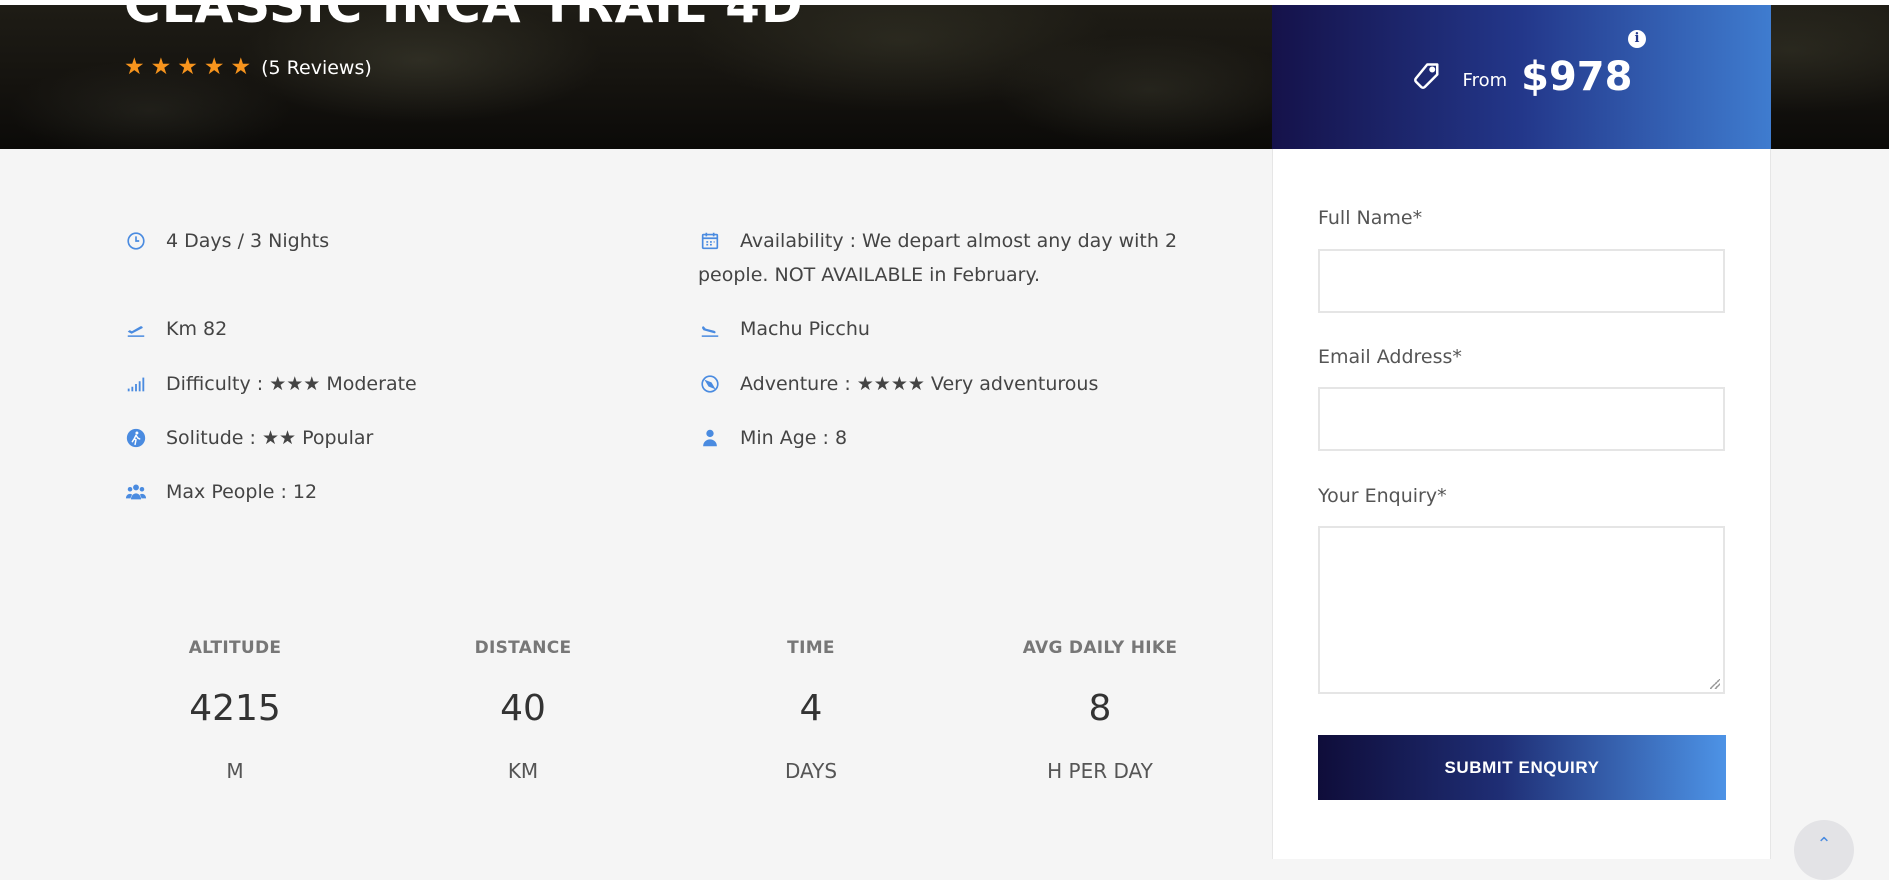 This screenshot has width=1889, height=880. Describe the element at coordinates (1390, 357) in the screenshot. I see `email-label: Email Address*` at that location.